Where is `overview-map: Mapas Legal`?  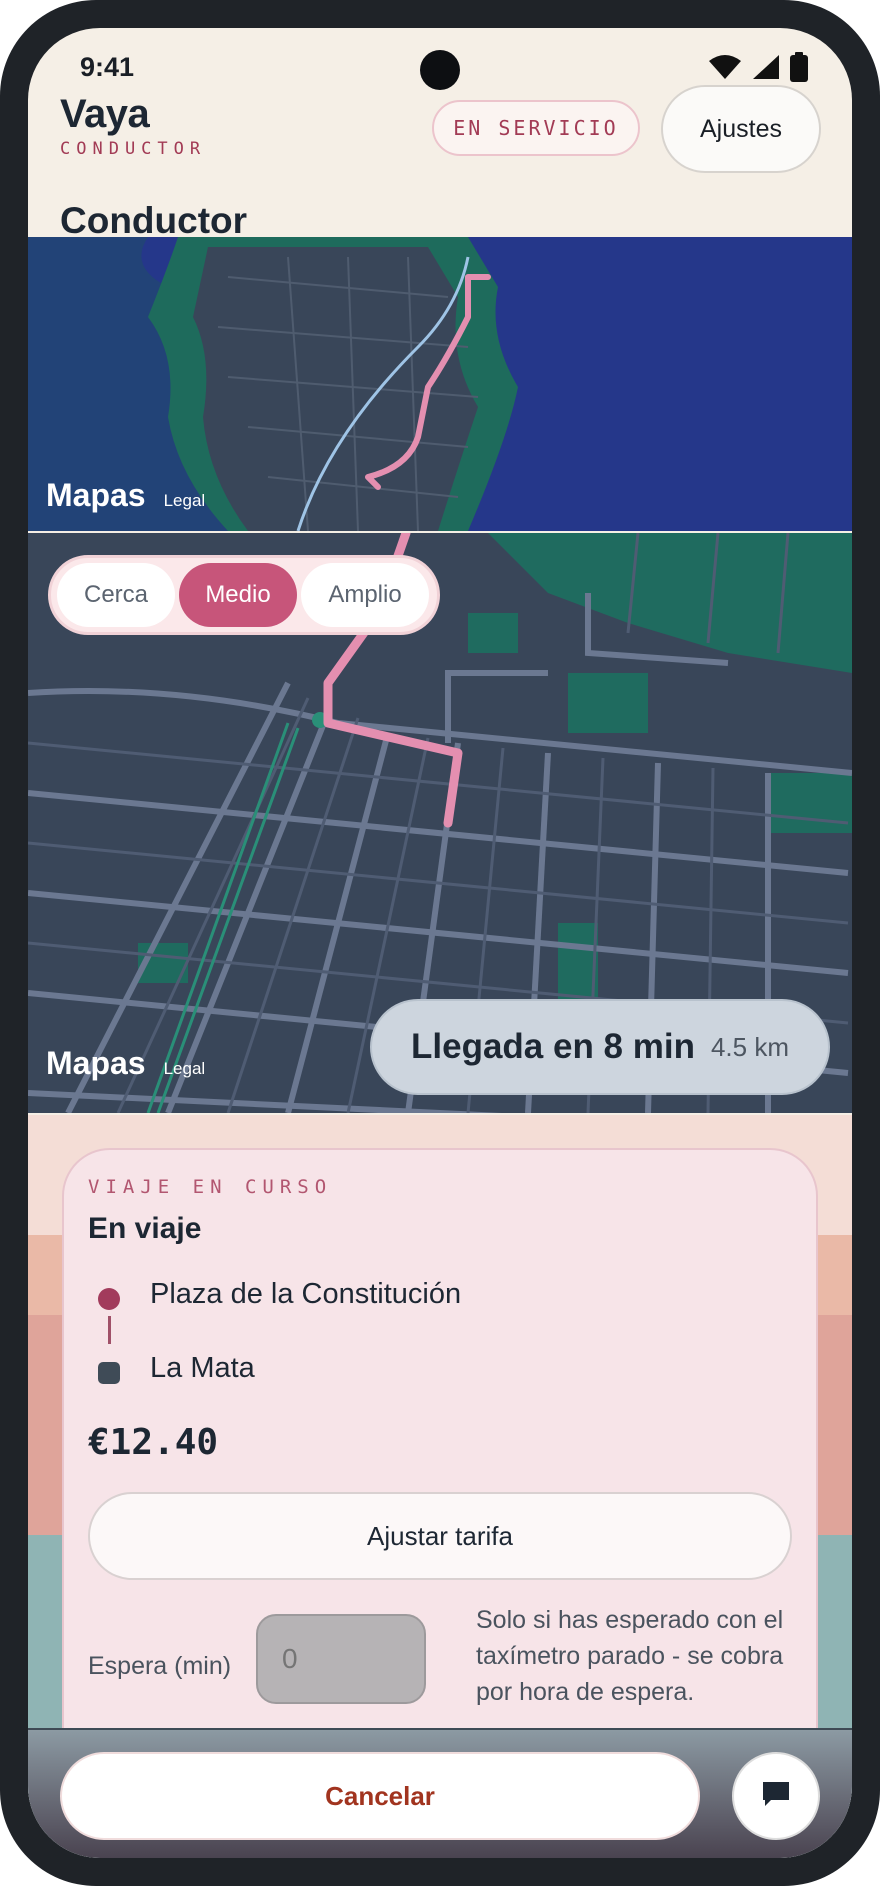
overview-map: Mapas Legal is located at coordinates (440, 384).